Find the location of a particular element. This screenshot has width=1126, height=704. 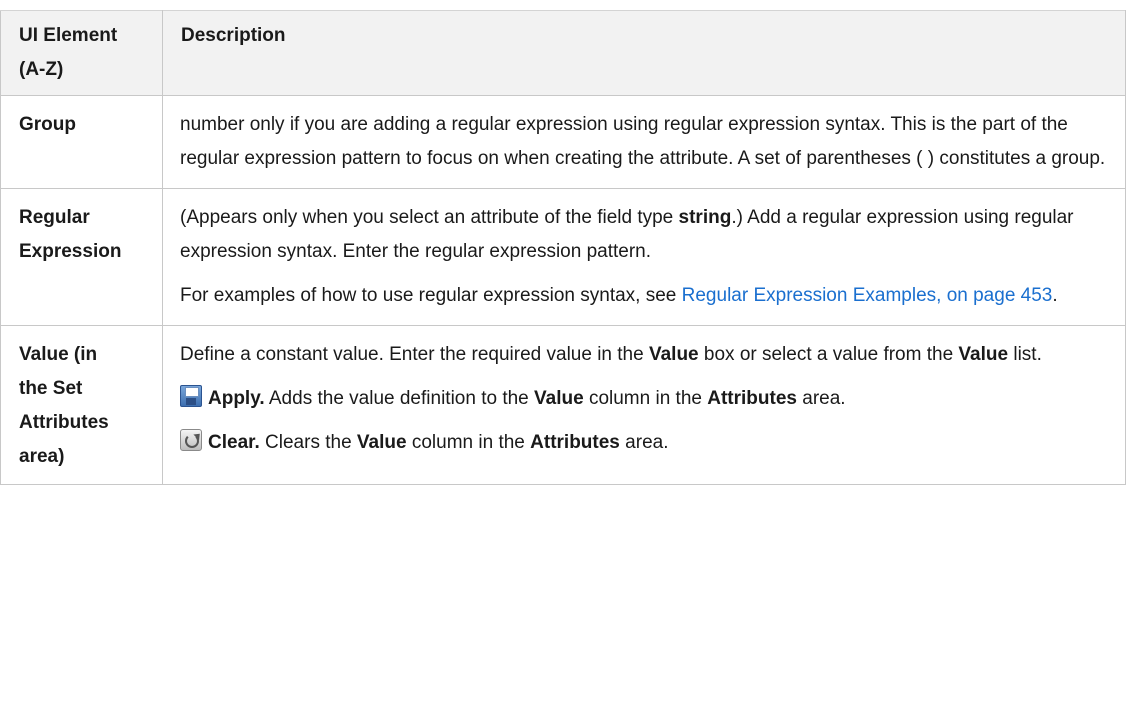

clear-e: area. is located at coordinates (644, 442).